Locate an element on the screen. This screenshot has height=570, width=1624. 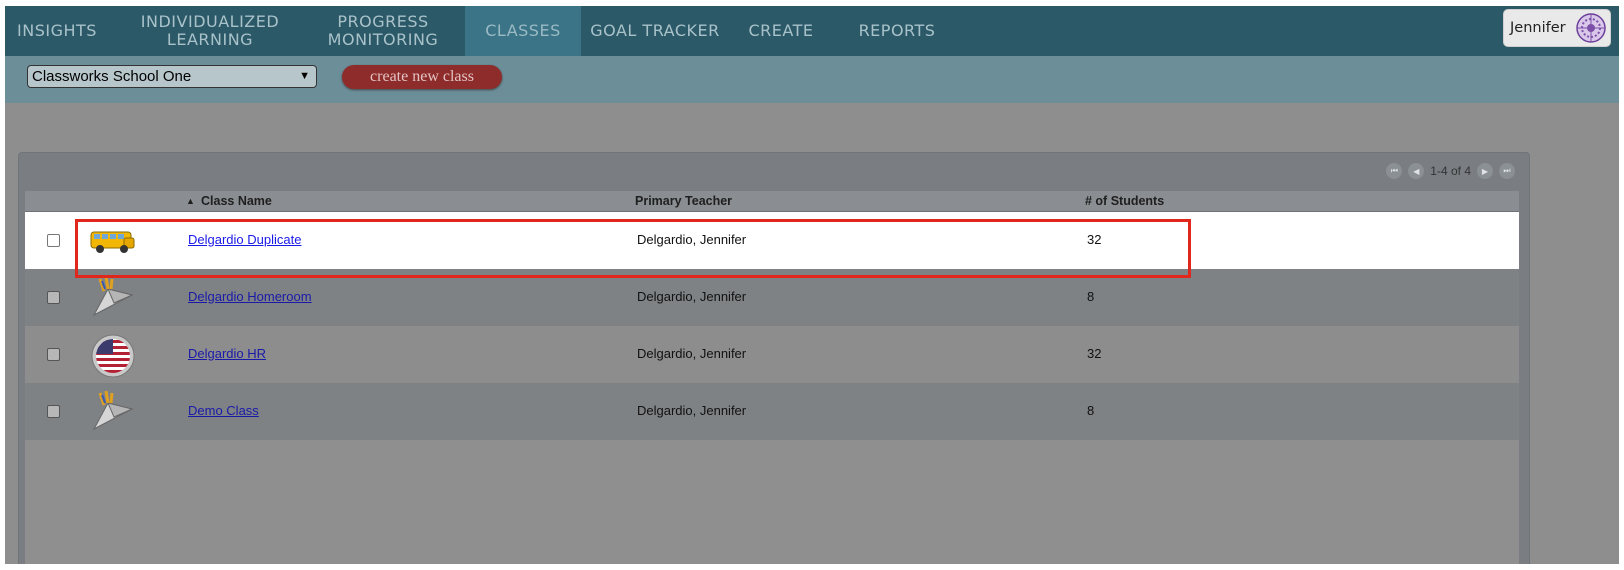
column-header-class-name: Class Name is located at coordinates (236, 201).